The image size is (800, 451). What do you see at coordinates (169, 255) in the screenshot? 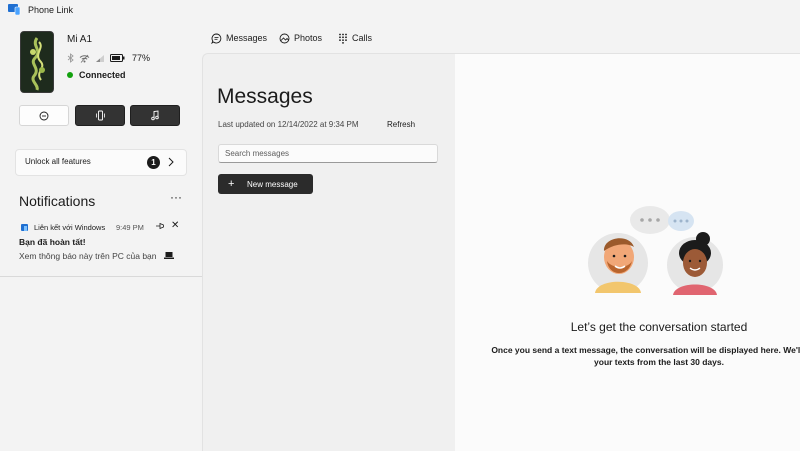
I see `laptop-icon` at bounding box center [169, 255].